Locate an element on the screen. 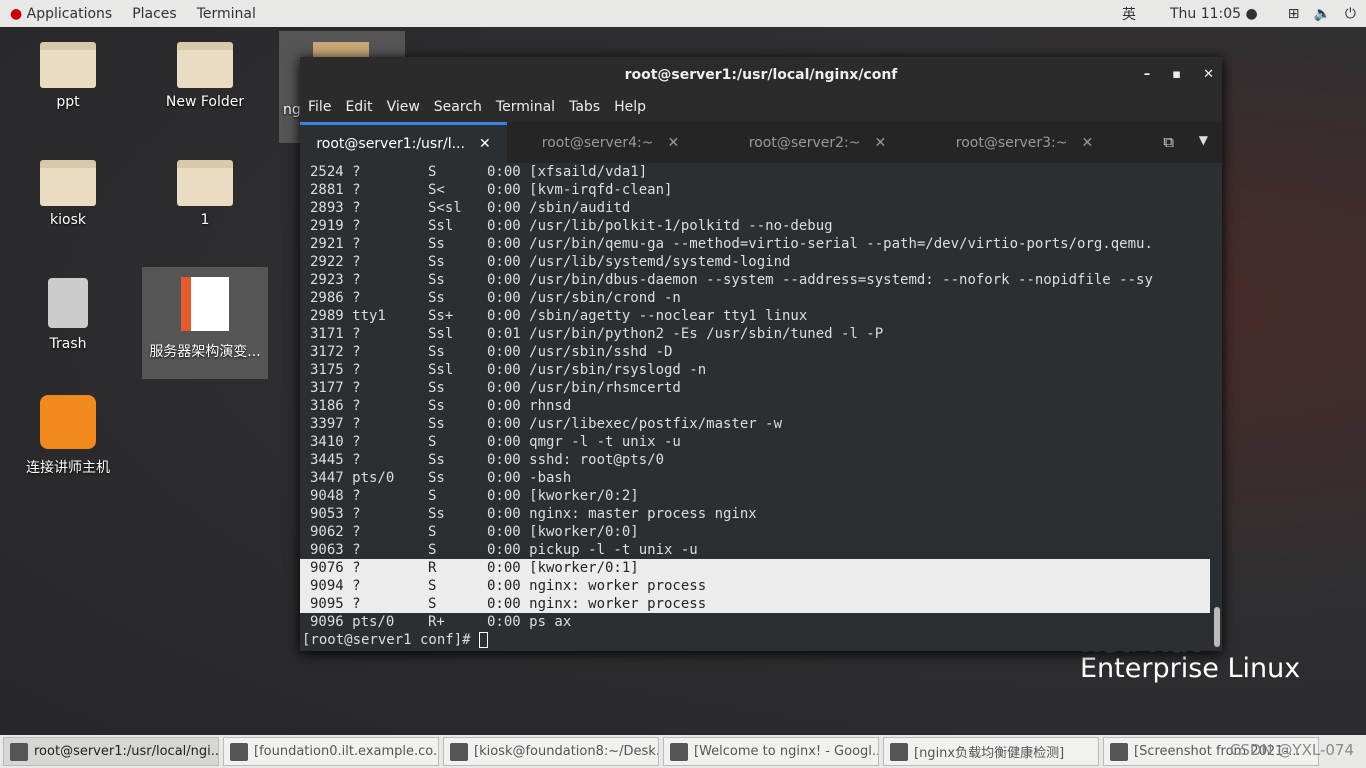 The height and width of the screenshot is (768, 1366). desktop-icon-kiosk: kiosk is located at coordinates (68, 194).